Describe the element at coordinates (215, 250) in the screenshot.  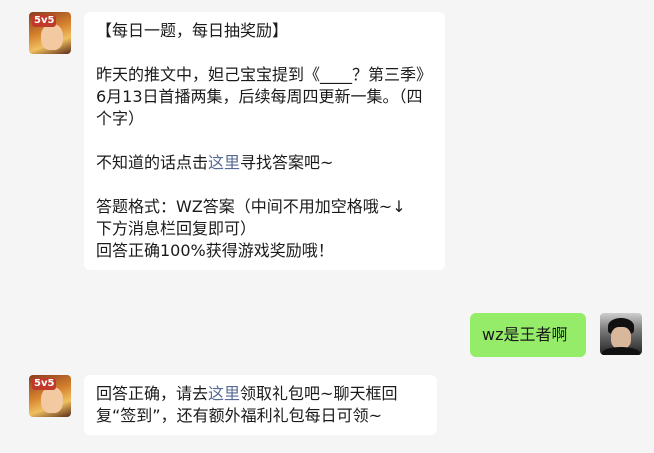
I see `reward-text: 回答正确100%获得游戏奖励哦！` at that location.